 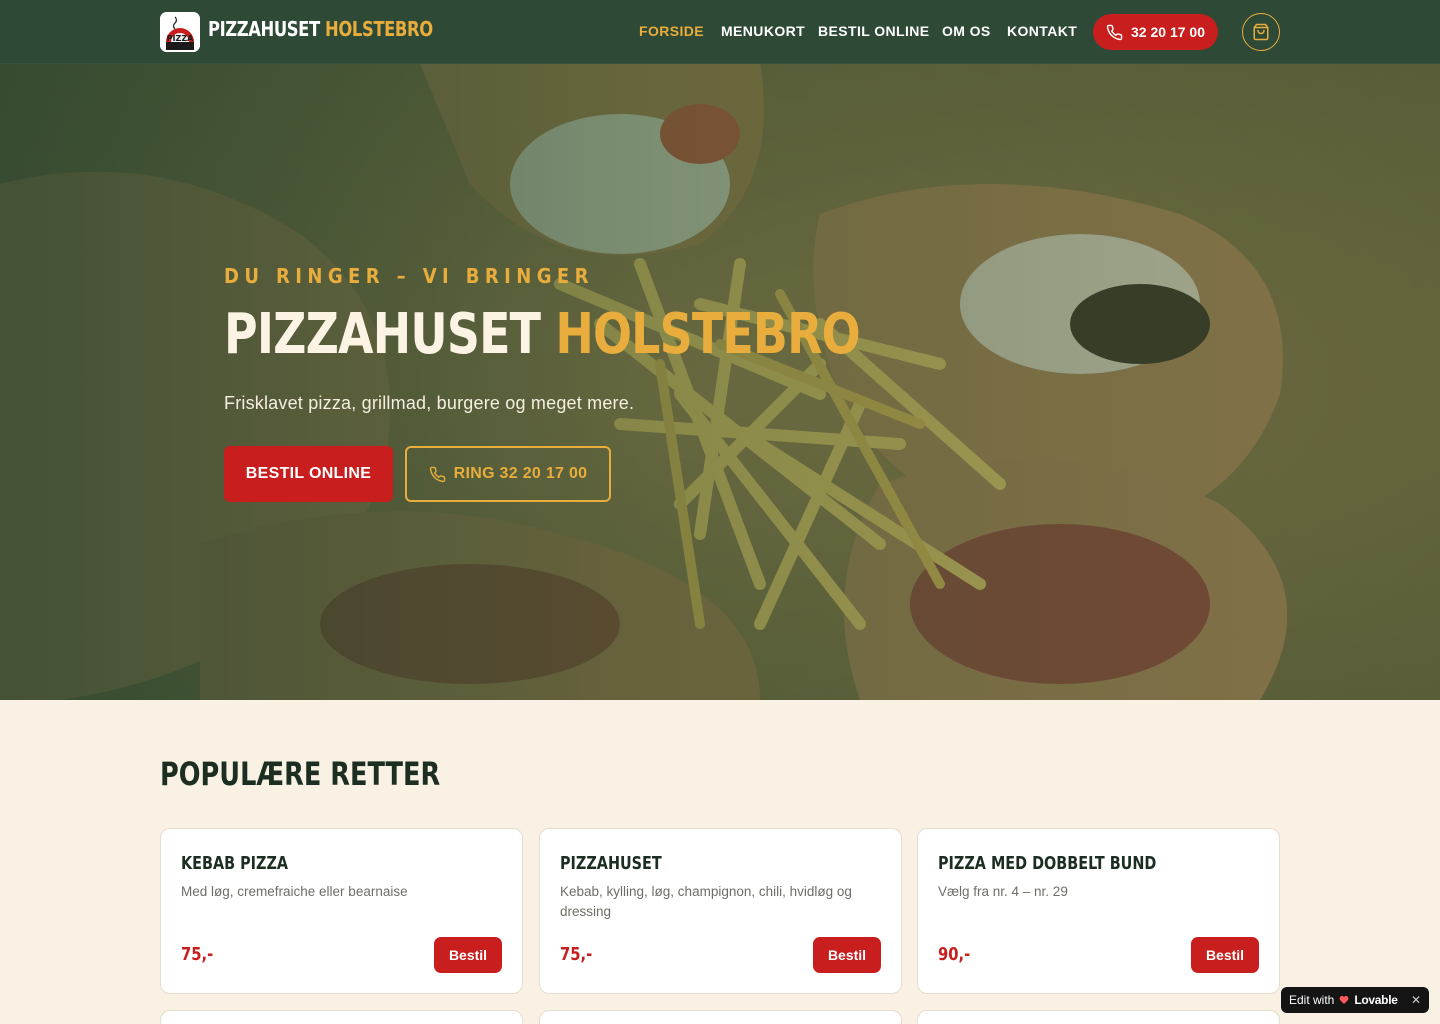 What do you see at coordinates (379, 29) in the screenshot?
I see `brand-name-accent: HOLSTEBRO` at bounding box center [379, 29].